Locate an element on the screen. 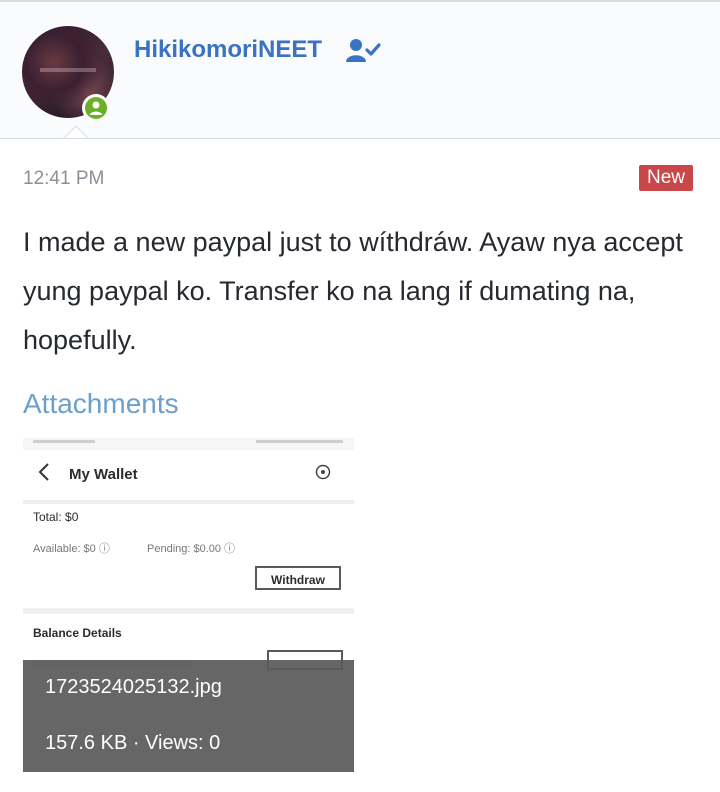  avatar-detail is located at coordinates (68, 70).